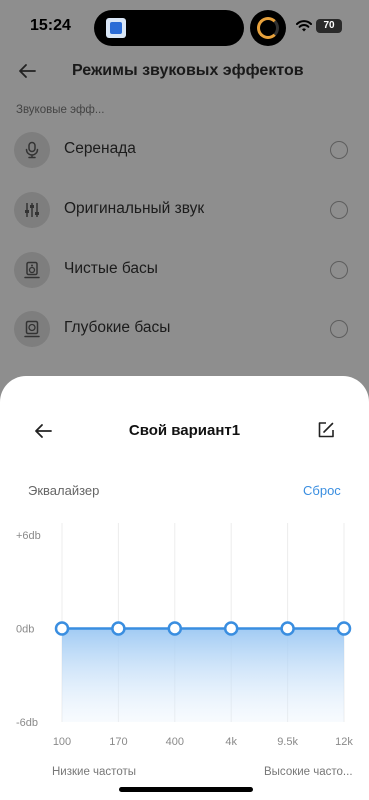 The image size is (369, 800). Describe the element at coordinates (175, 742) in the screenshot. I see `frequency-tick-label: 400` at that location.